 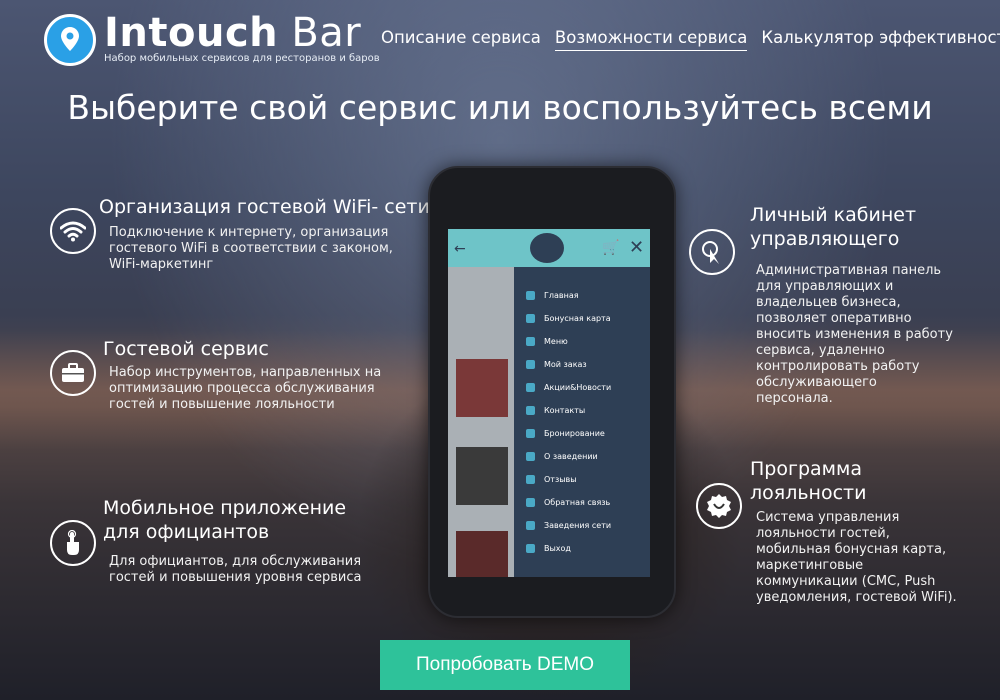 What do you see at coordinates (610, 248) in the screenshot?
I see `basket-icon: 🛒` at bounding box center [610, 248].